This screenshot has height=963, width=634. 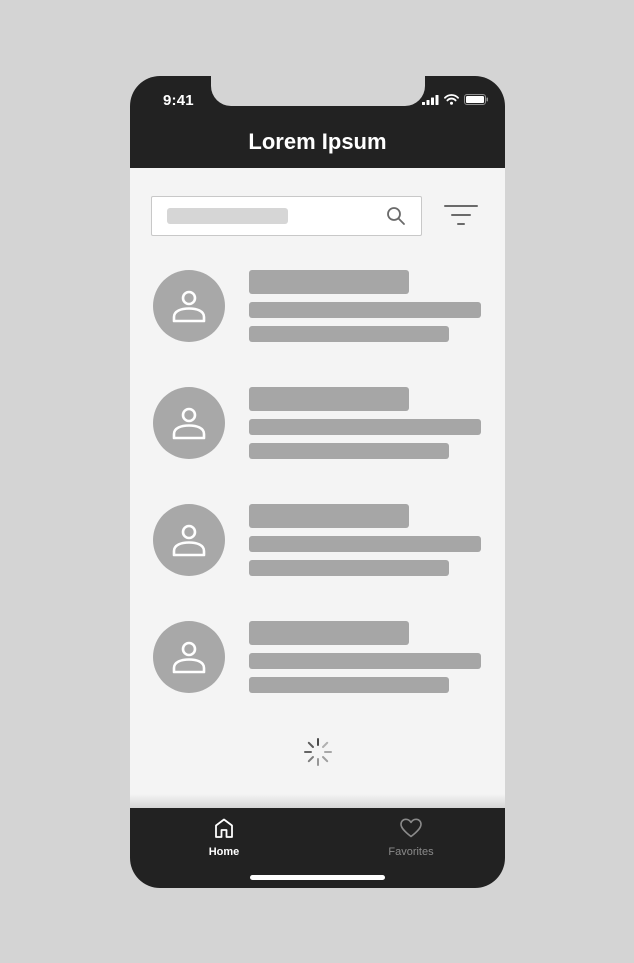 What do you see at coordinates (411, 828) in the screenshot?
I see `heart-icon` at bounding box center [411, 828].